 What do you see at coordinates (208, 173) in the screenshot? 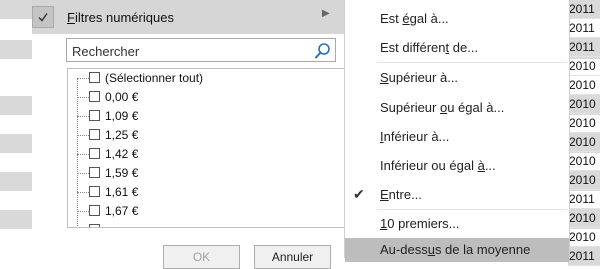
I see `list-item: 1,59 €` at bounding box center [208, 173].